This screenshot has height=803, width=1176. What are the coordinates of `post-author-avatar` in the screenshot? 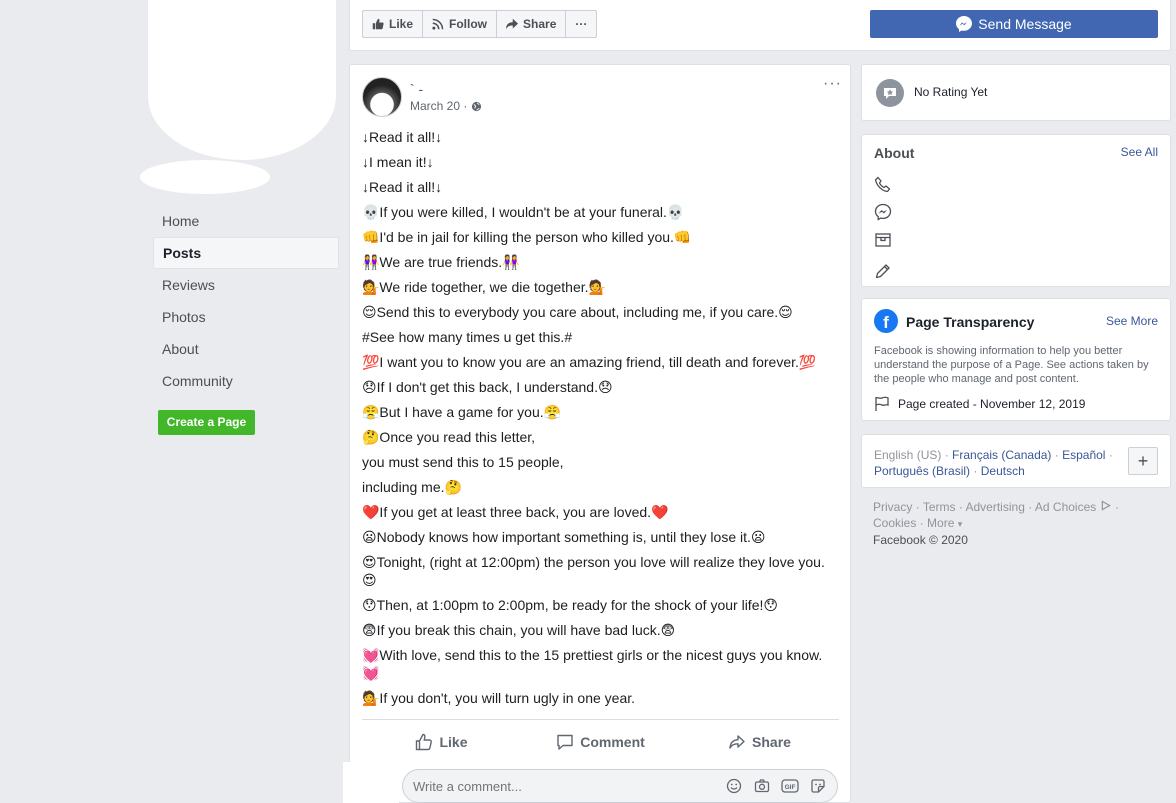 It's located at (382, 97).